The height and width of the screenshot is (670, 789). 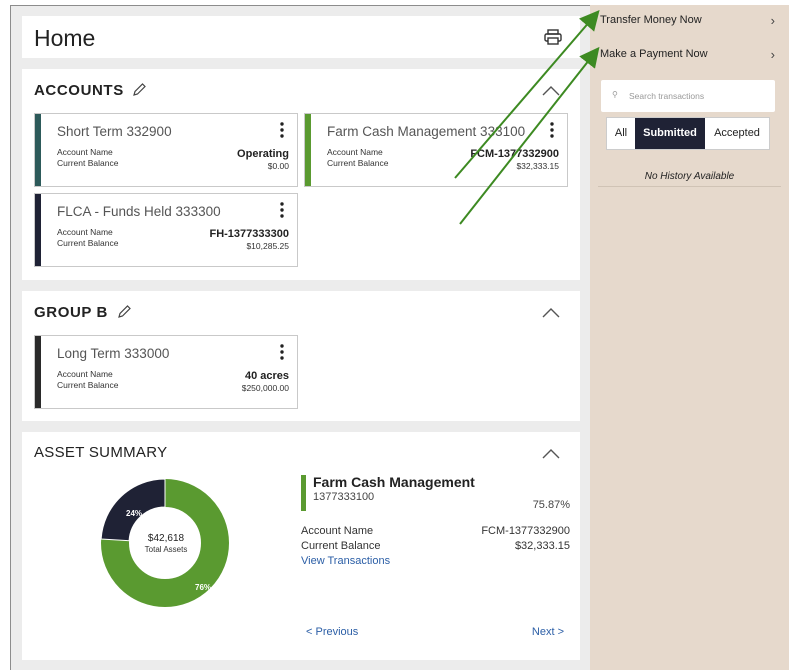 What do you see at coordinates (426, 131) in the screenshot?
I see `account-name: Farm Cash Management 333100` at bounding box center [426, 131].